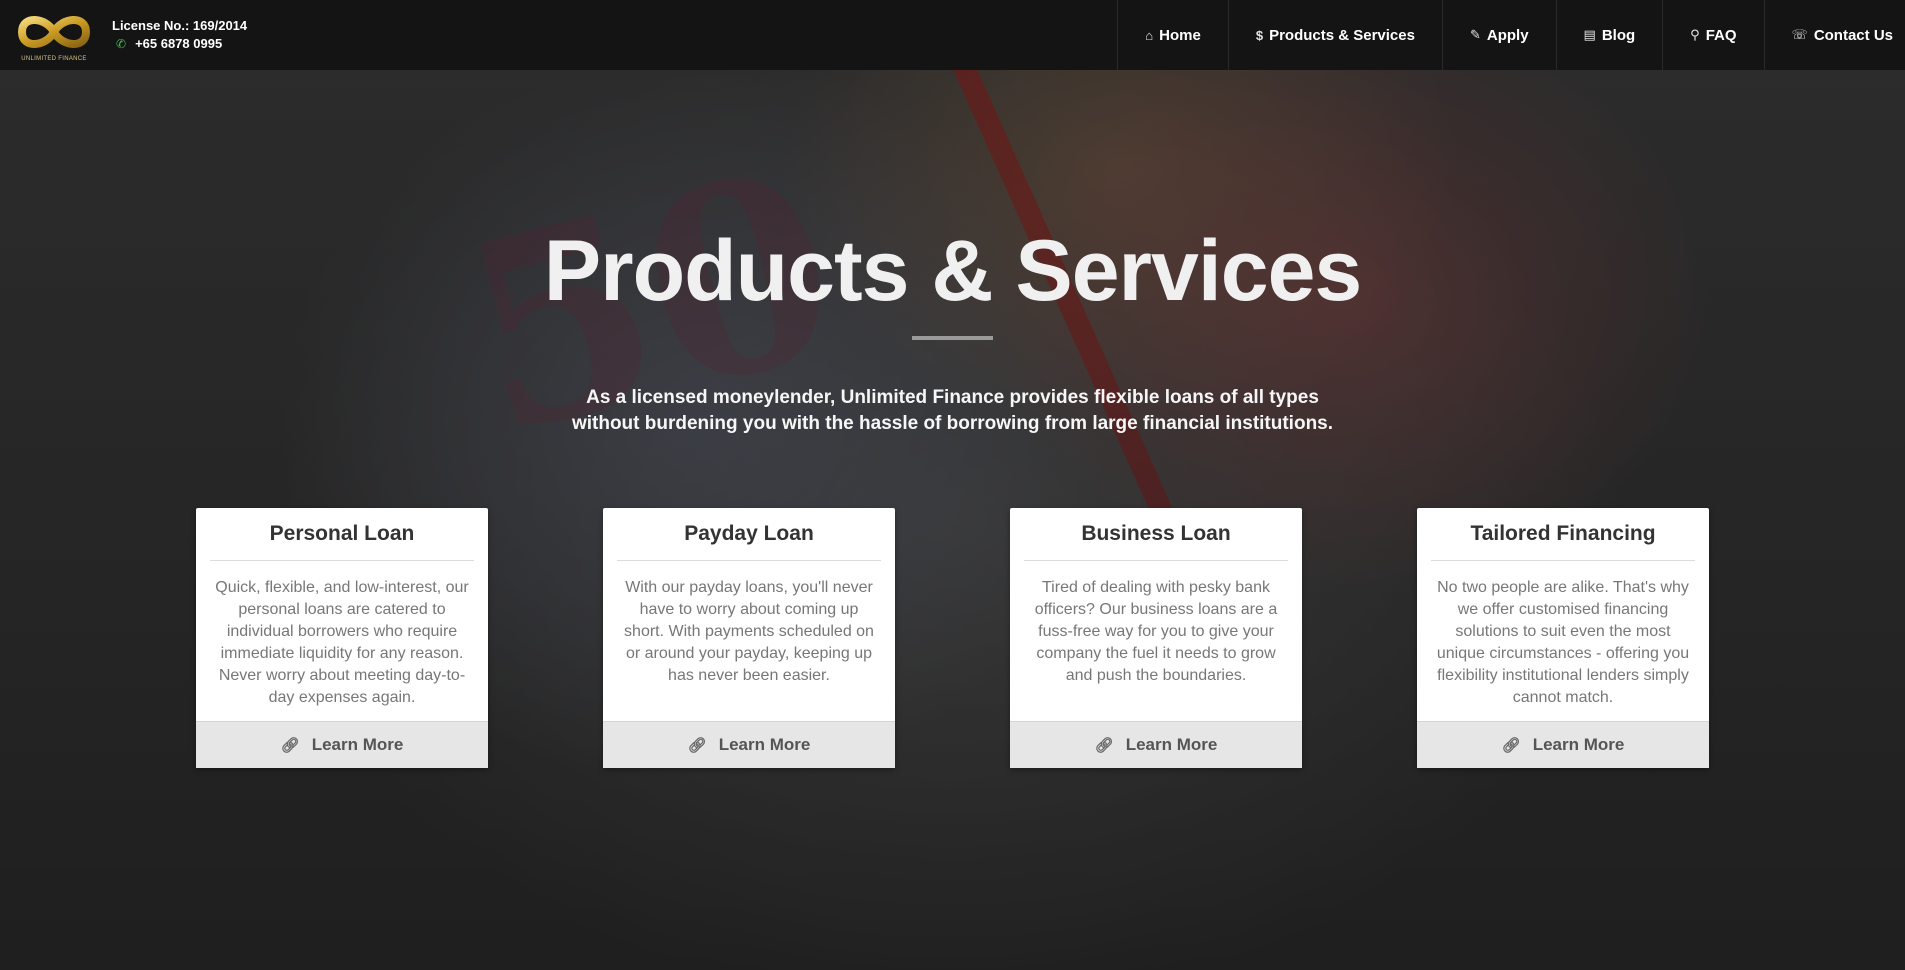 The width and height of the screenshot is (1905, 970). What do you see at coordinates (1475, 34) in the screenshot?
I see `edit-icon: ✎` at bounding box center [1475, 34].